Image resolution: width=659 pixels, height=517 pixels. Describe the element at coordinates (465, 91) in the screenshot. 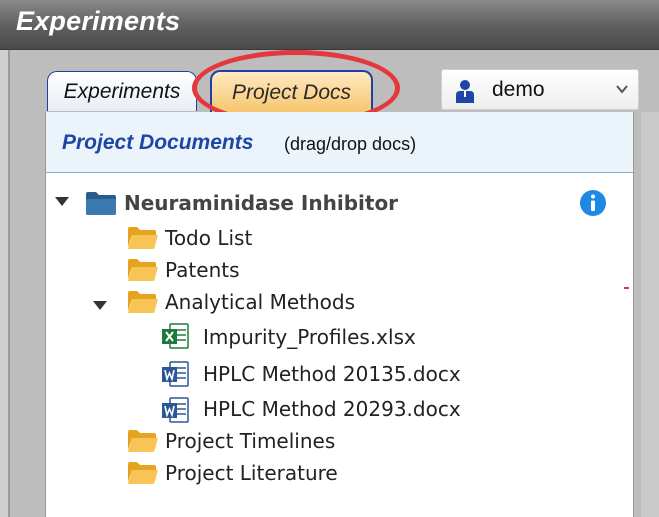

I see `user-icon` at that location.